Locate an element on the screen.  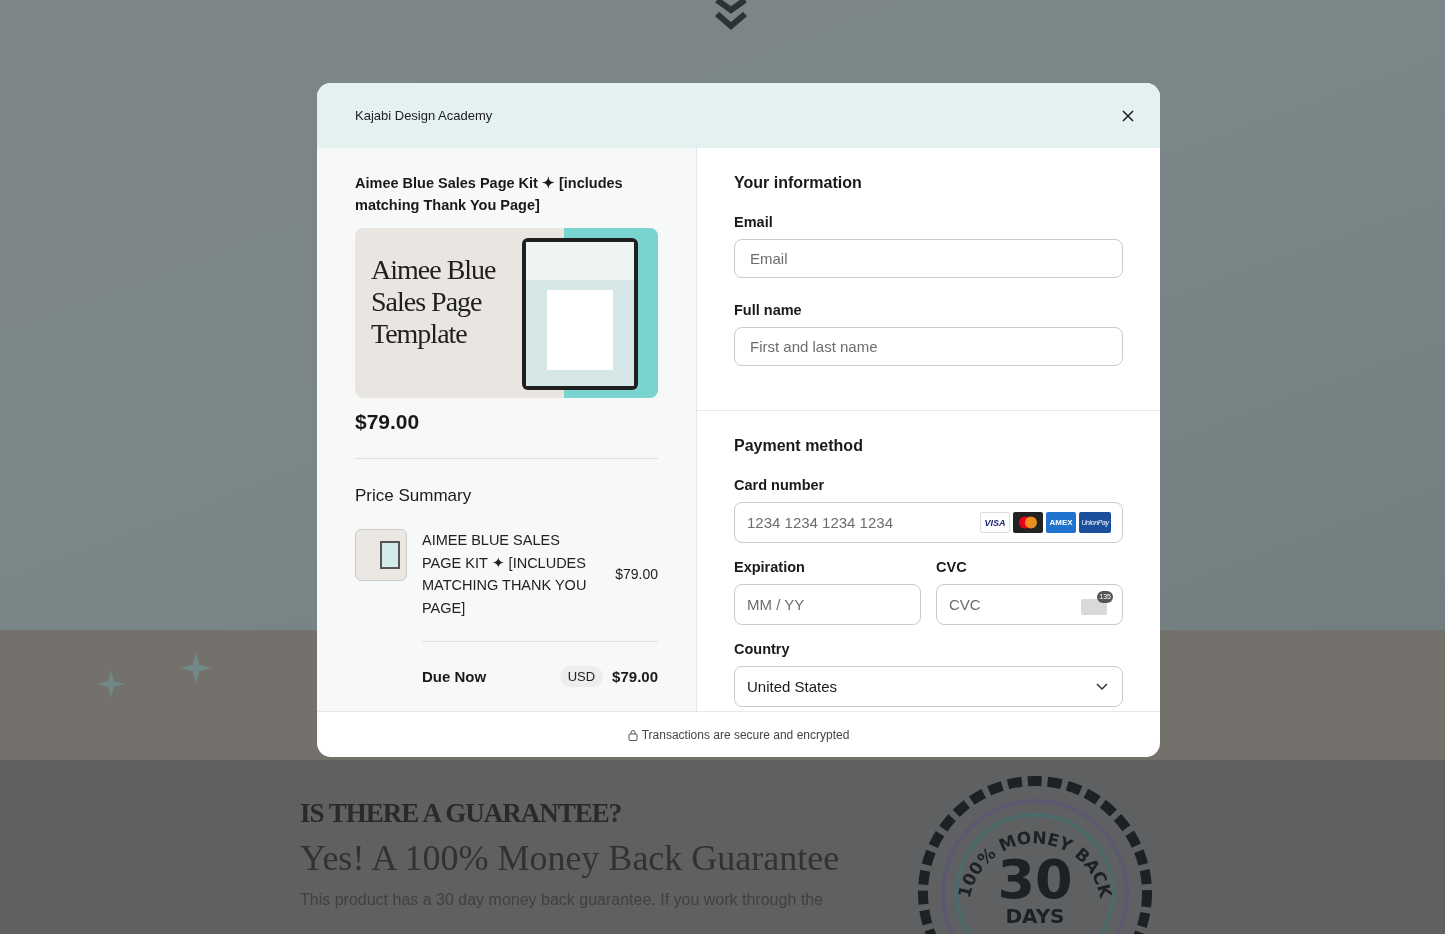
expiration-field: MM / YY is located at coordinates (827, 604).